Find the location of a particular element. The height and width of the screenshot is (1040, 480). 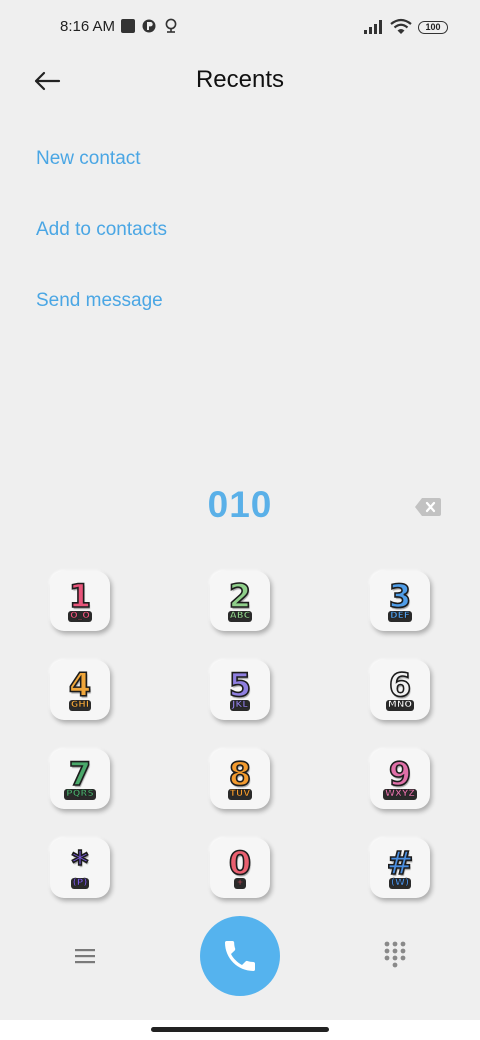

key-letters: (P) is located at coordinates (80, 883).